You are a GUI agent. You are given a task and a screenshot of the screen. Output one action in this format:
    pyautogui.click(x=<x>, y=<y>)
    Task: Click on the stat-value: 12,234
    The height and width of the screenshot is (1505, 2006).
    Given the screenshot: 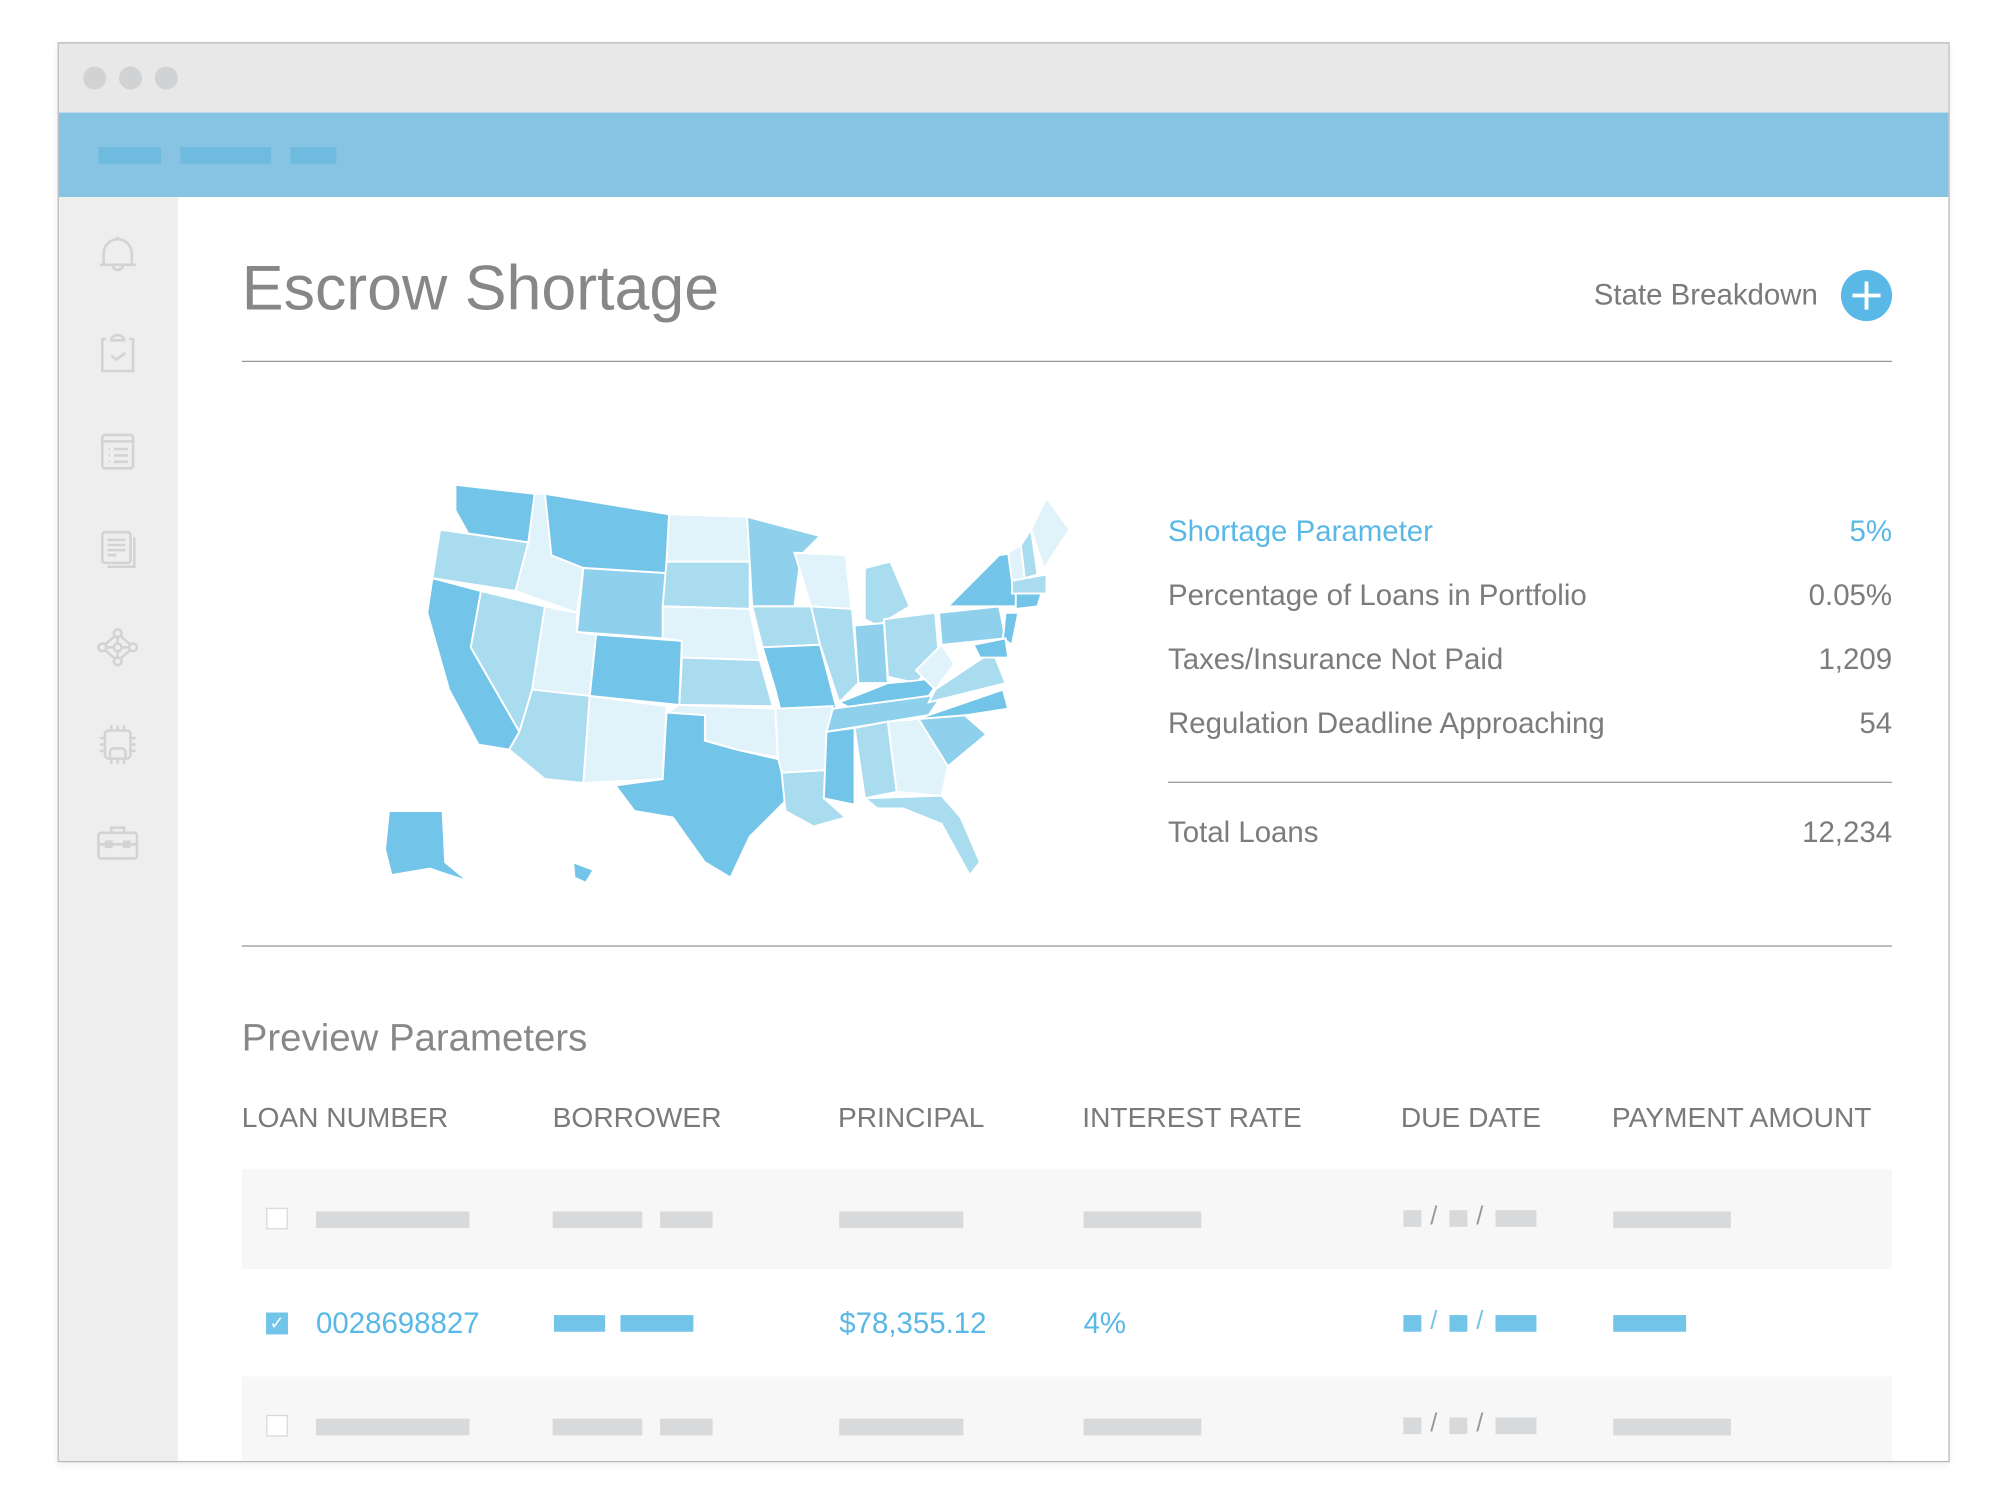 What is the action you would take?
    pyautogui.click(x=1847, y=831)
    